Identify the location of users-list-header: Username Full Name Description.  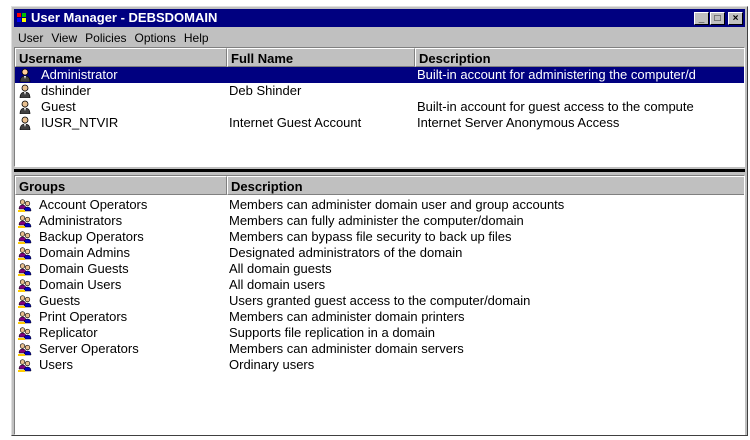
(379, 57).